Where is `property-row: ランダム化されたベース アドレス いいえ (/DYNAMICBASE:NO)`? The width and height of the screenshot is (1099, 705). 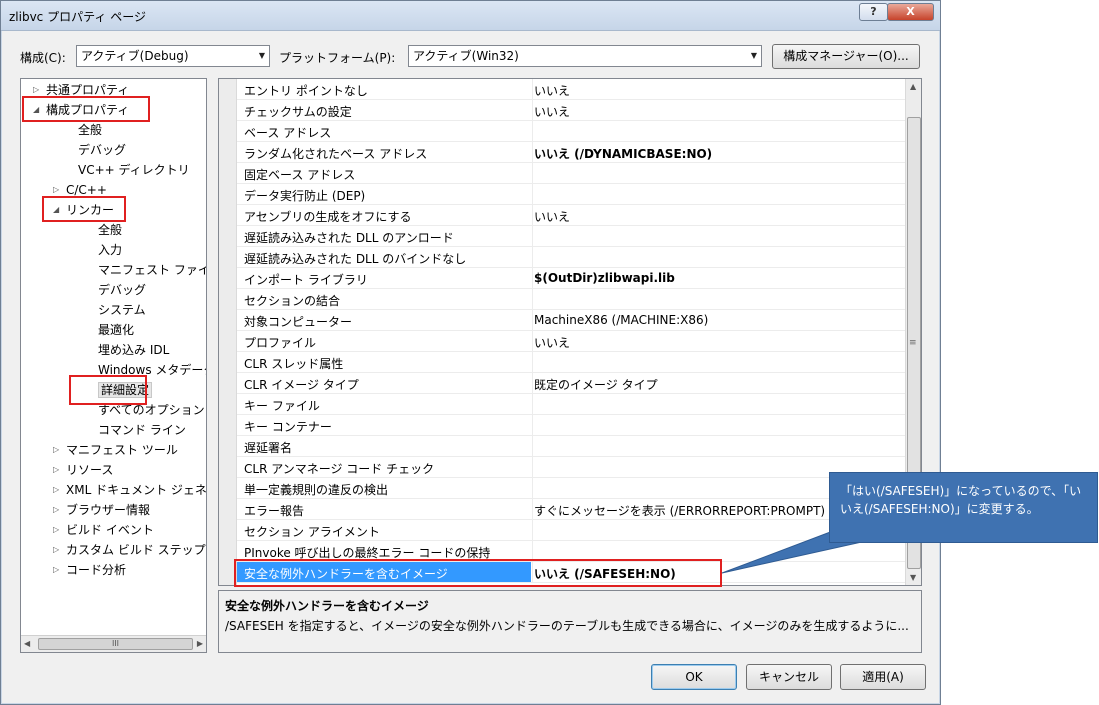
property-row: ランダム化されたベース アドレス いいえ (/DYNAMICBASE:NO) is located at coordinates (579, 152).